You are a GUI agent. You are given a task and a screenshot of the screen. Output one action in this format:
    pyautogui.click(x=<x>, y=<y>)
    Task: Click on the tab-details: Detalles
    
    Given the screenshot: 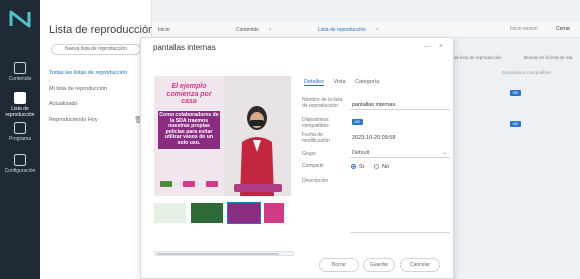 What is the action you would take?
    pyautogui.click(x=314, y=82)
    